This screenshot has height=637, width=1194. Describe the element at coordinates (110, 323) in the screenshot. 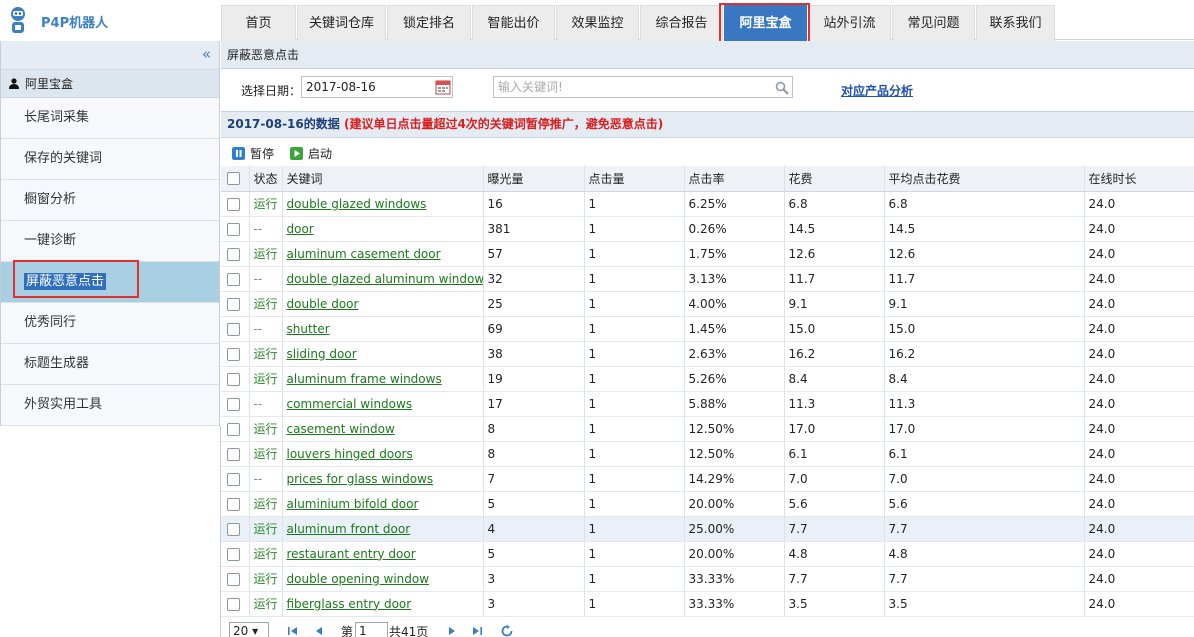

I see `sidebar-item: 优秀同行` at that location.